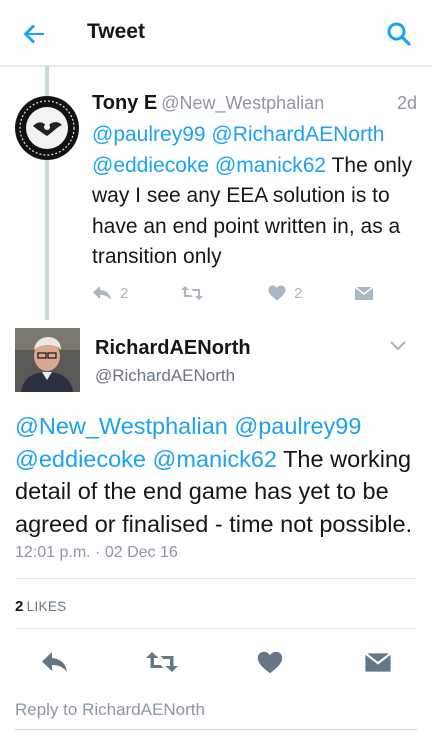 This screenshot has height=738, width=432. I want to click on reply-input-underline, so click(216, 729).